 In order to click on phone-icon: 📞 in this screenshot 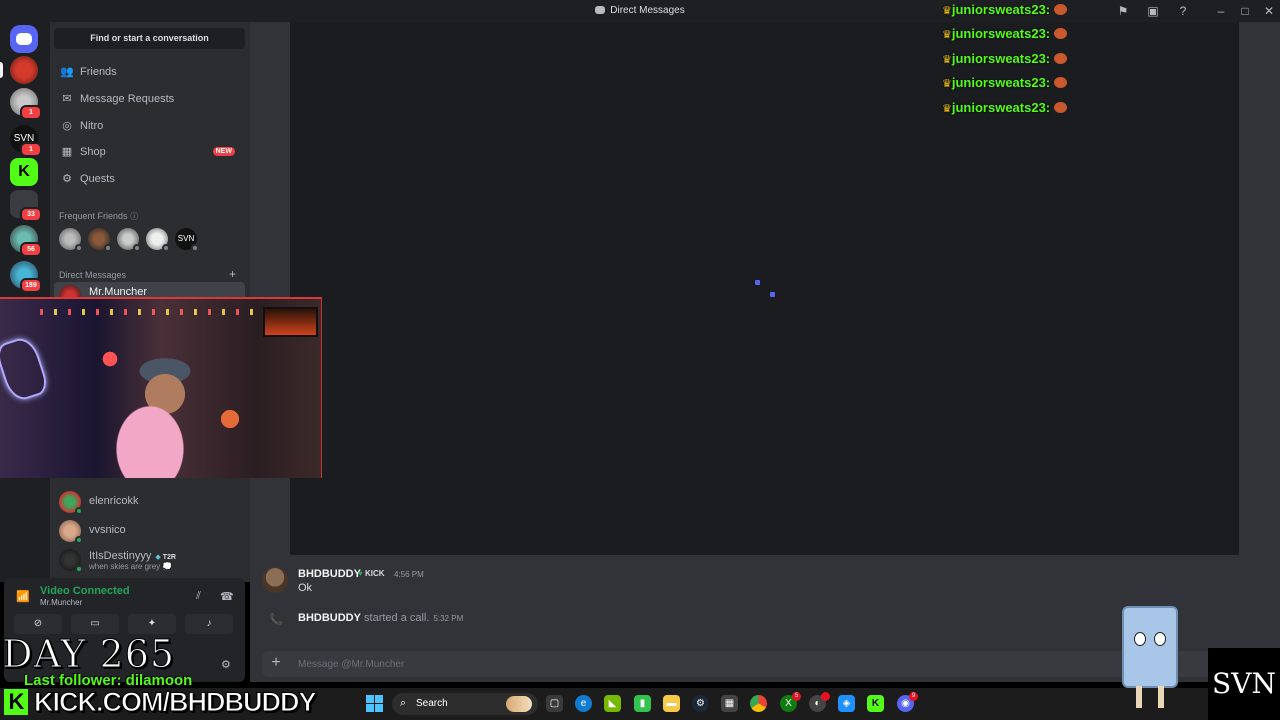, I will do `click(276, 620)`.